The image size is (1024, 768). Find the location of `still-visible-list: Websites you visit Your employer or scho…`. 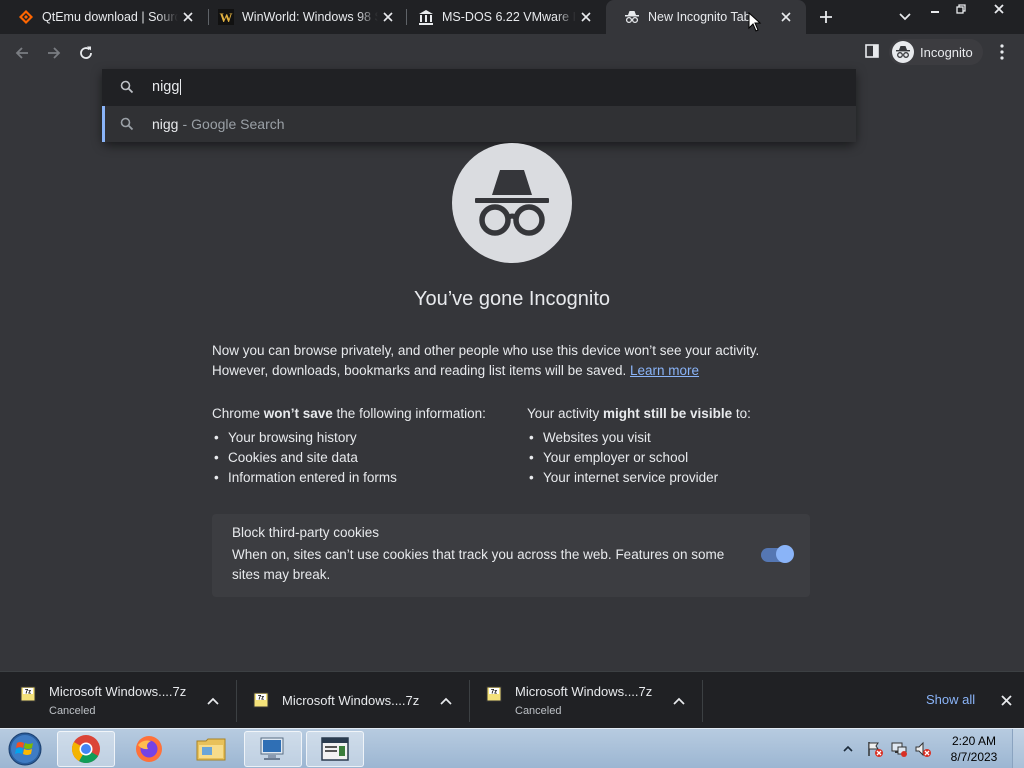

still-visible-list: Websites you visit Your employer or scho… is located at coordinates (672, 458).